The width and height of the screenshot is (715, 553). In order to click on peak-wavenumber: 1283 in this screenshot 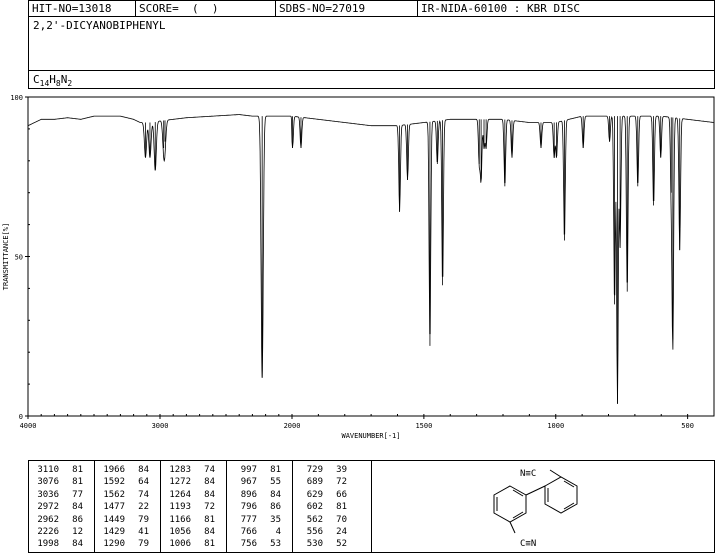, I will do `click(180, 470)`.